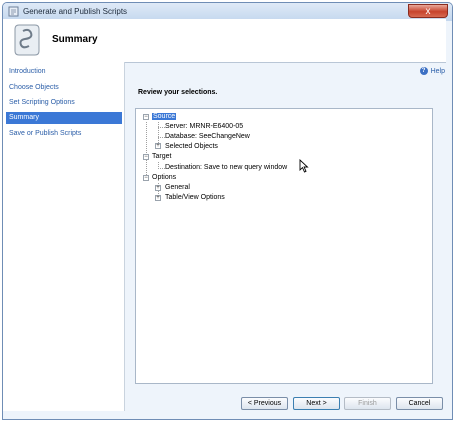 This screenshot has height=423, width=457. What do you see at coordinates (158, 146) in the screenshot?
I see `expand-selected-objects-toggle: +` at bounding box center [158, 146].